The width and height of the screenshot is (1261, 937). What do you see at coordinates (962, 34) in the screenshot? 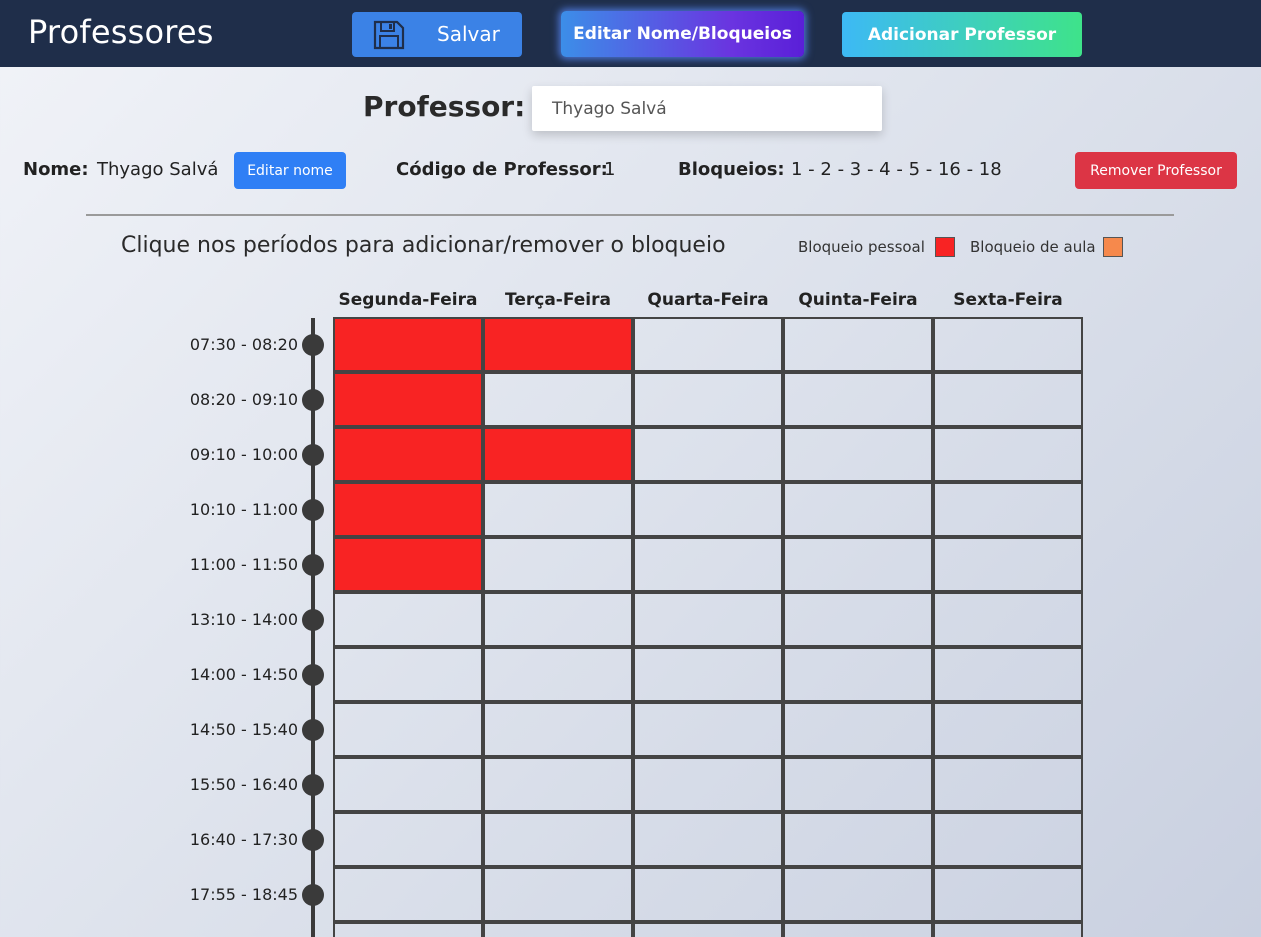
I see `add-professor-button: Adicionar Professor` at bounding box center [962, 34].